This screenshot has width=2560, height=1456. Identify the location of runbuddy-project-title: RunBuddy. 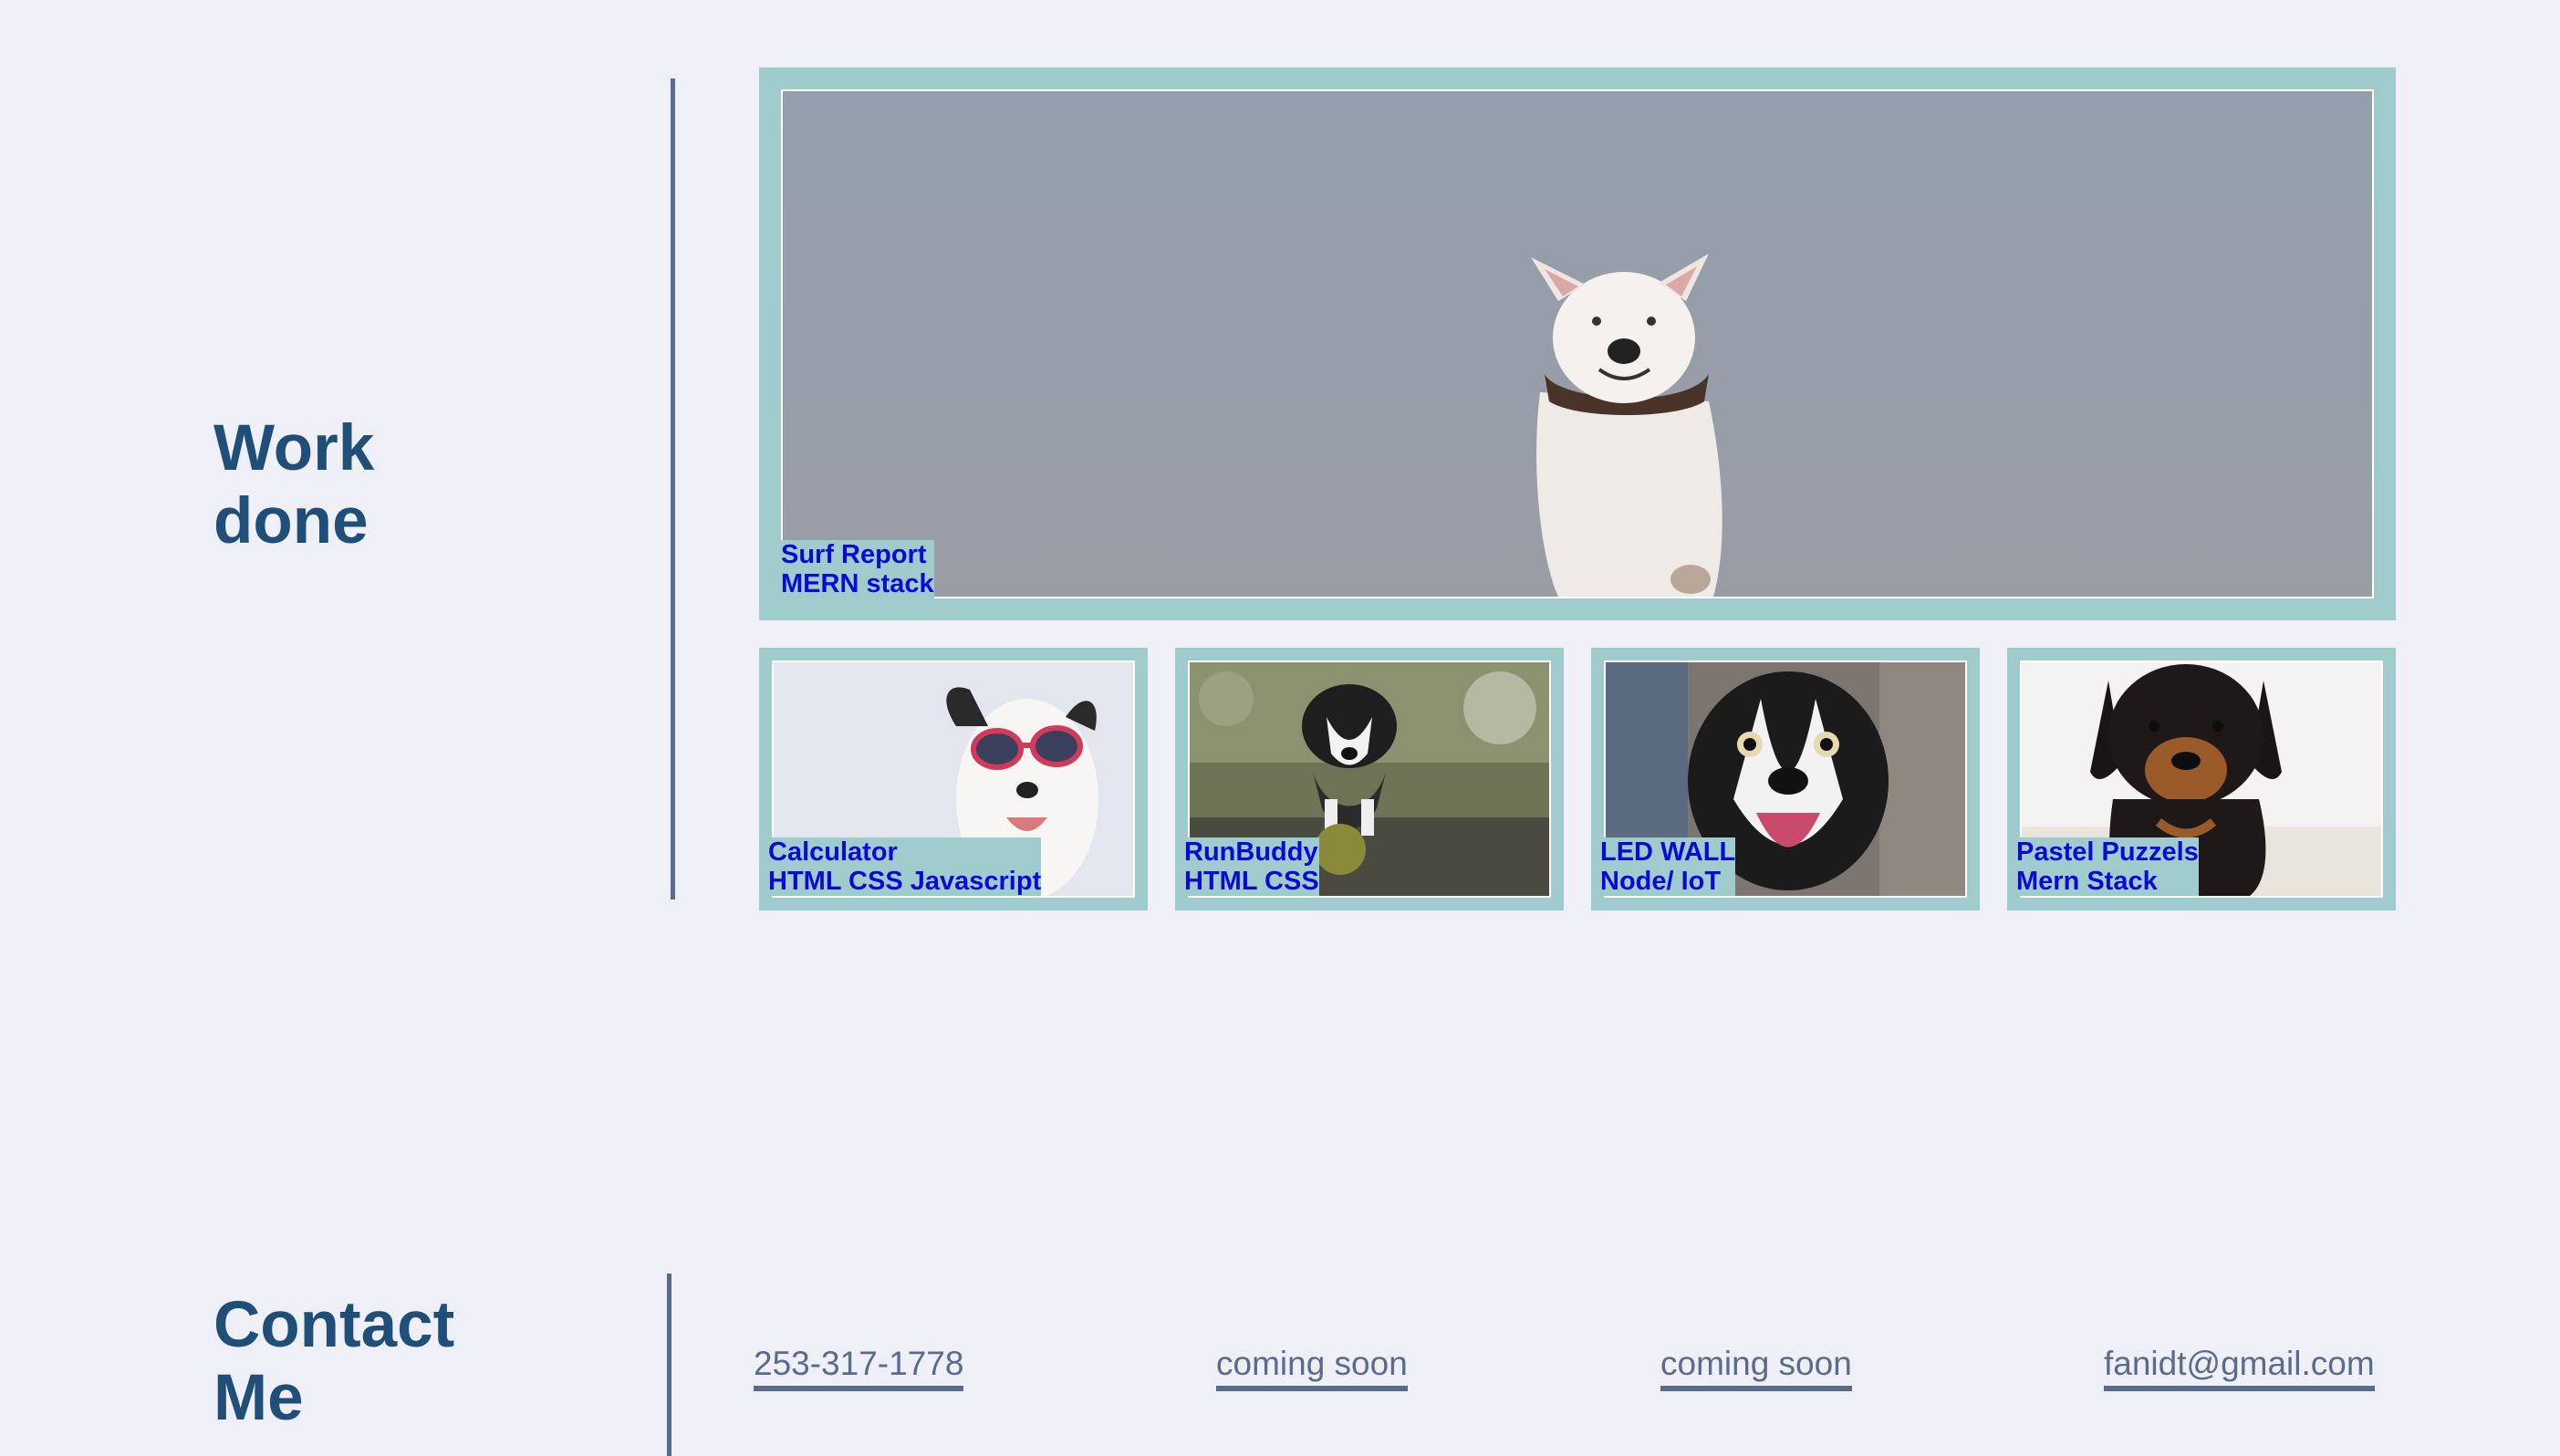
(1251, 852).